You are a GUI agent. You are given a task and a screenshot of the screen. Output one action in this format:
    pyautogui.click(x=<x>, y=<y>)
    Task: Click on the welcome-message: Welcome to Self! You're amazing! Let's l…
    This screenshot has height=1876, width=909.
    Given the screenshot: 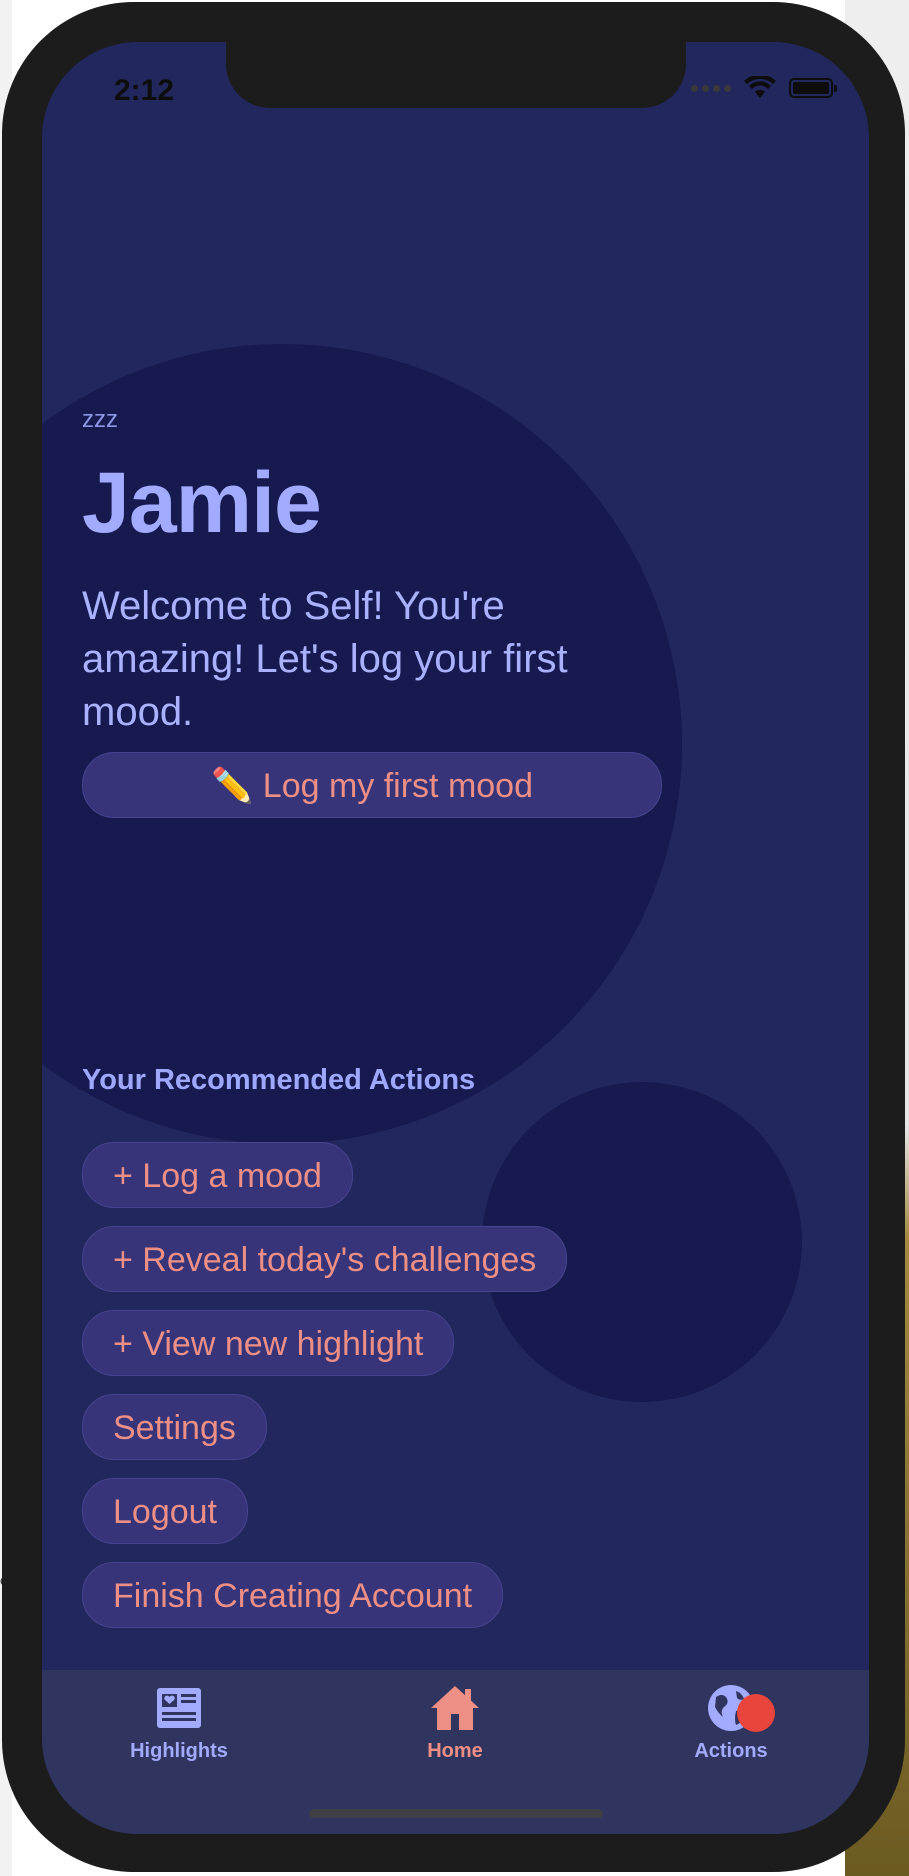 What is the action you would take?
    pyautogui.click(x=325, y=659)
    